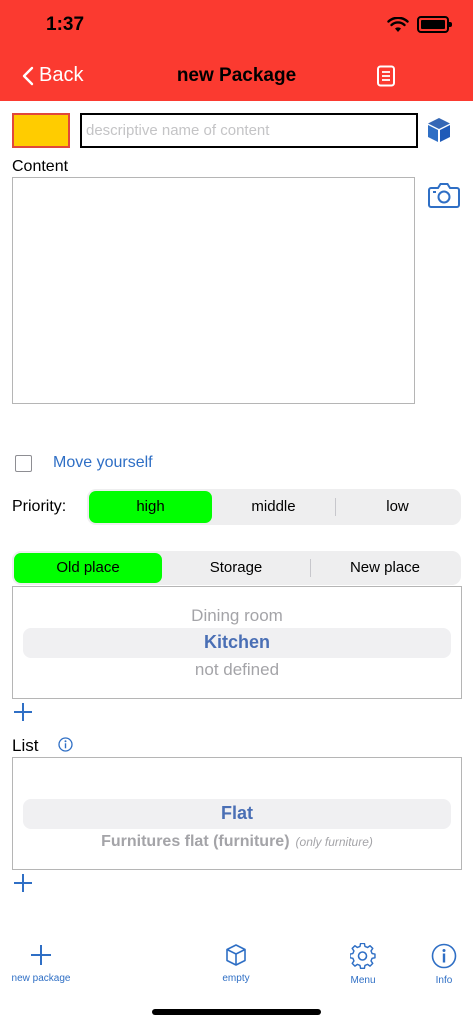 Image resolution: width=473 pixels, height=1024 pixels. What do you see at coordinates (363, 980) in the screenshot?
I see `tab-label: Menu` at bounding box center [363, 980].